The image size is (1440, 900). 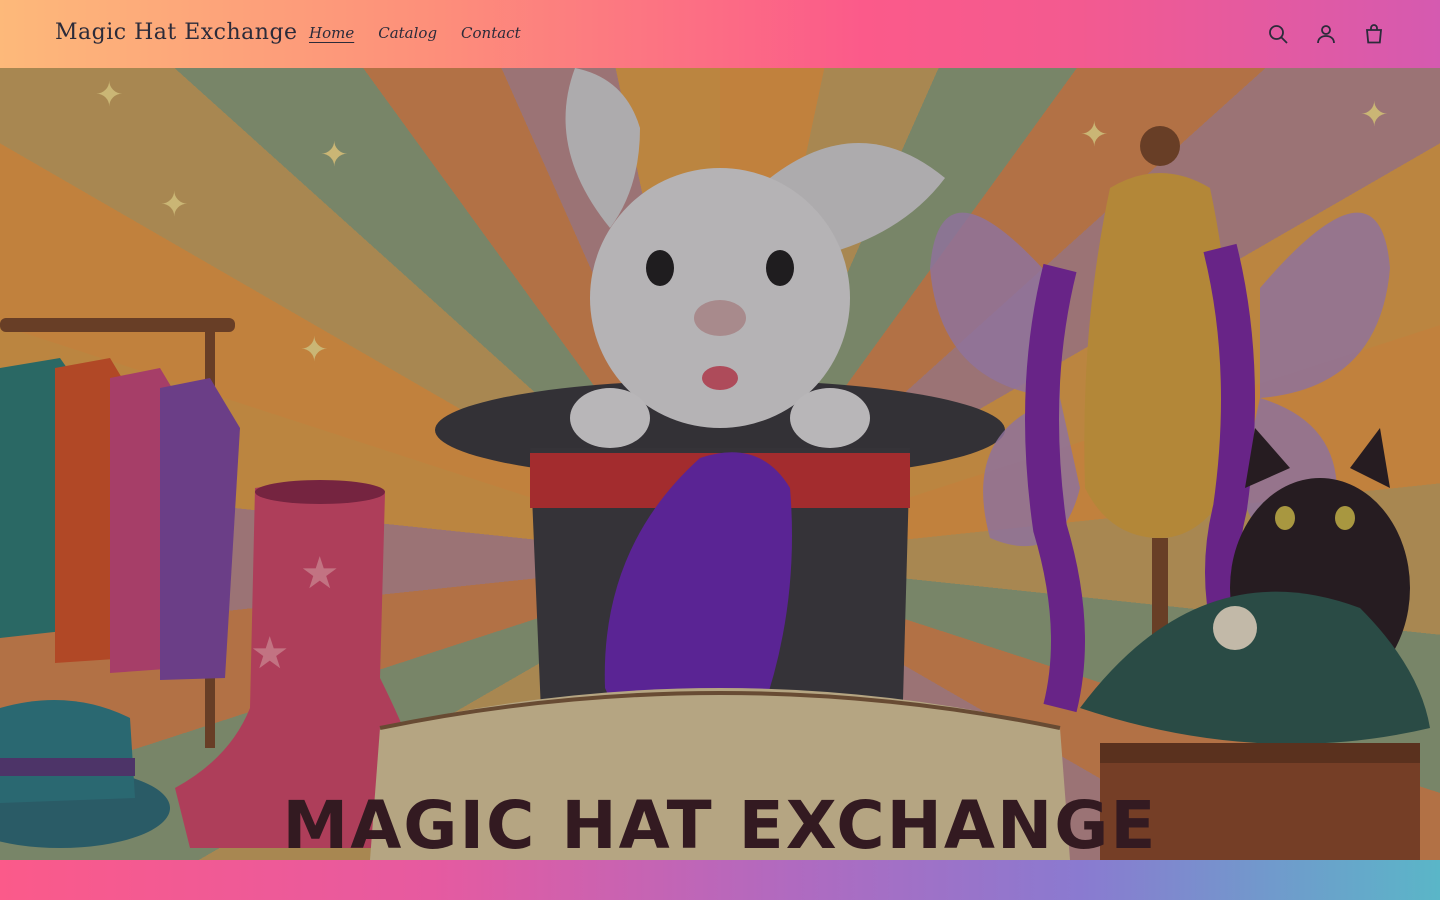 What do you see at coordinates (720, 880) in the screenshot?
I see `gradient-strip` at bounding box center [720, 880].